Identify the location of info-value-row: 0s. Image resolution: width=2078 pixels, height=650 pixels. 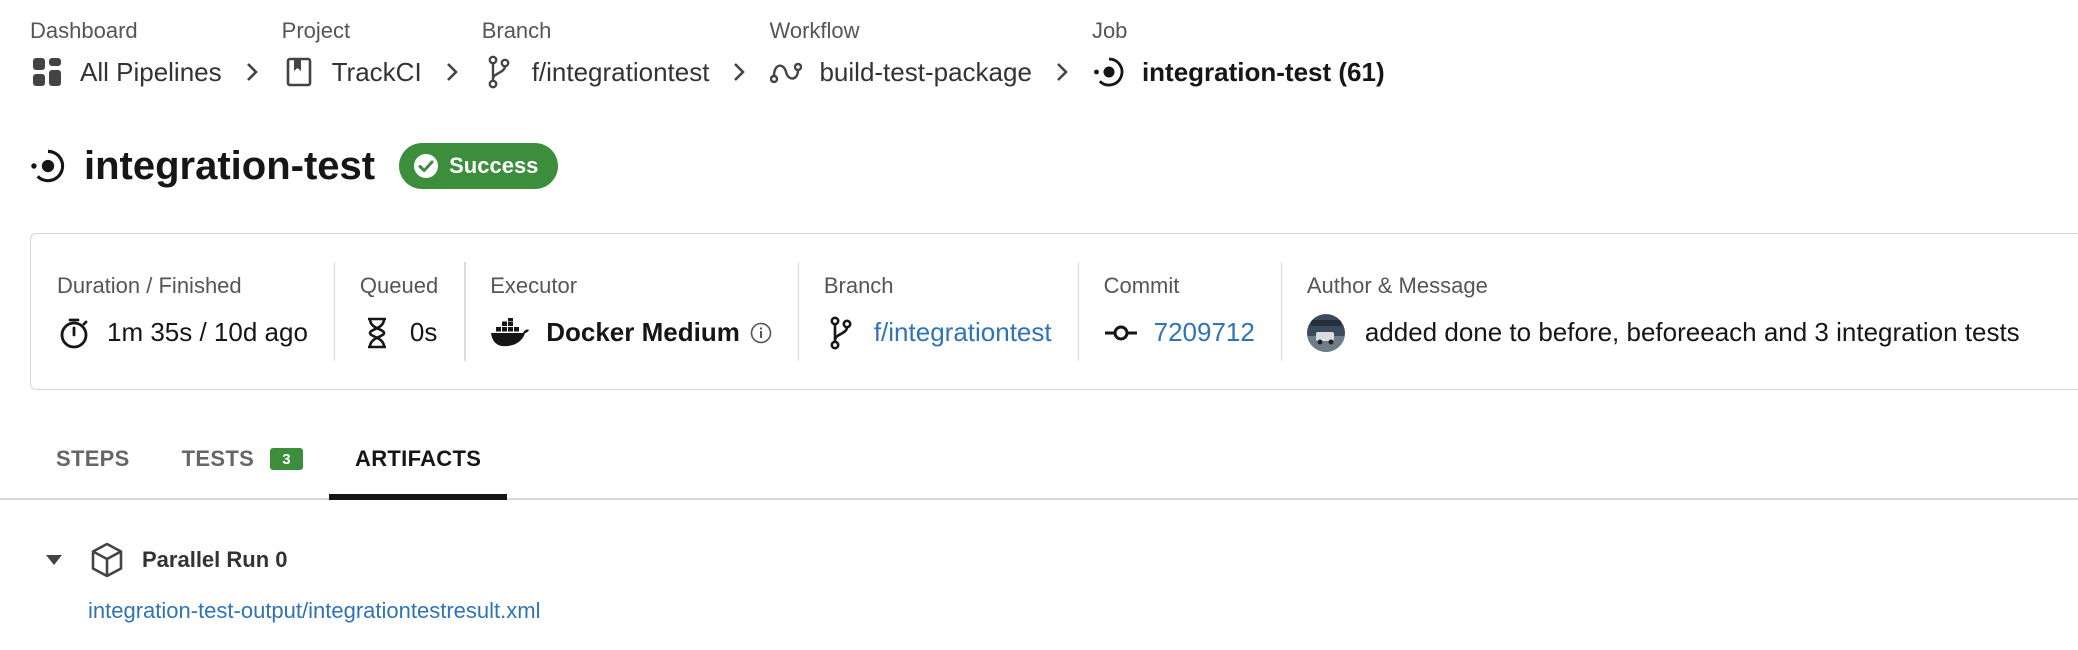
(399, 333).